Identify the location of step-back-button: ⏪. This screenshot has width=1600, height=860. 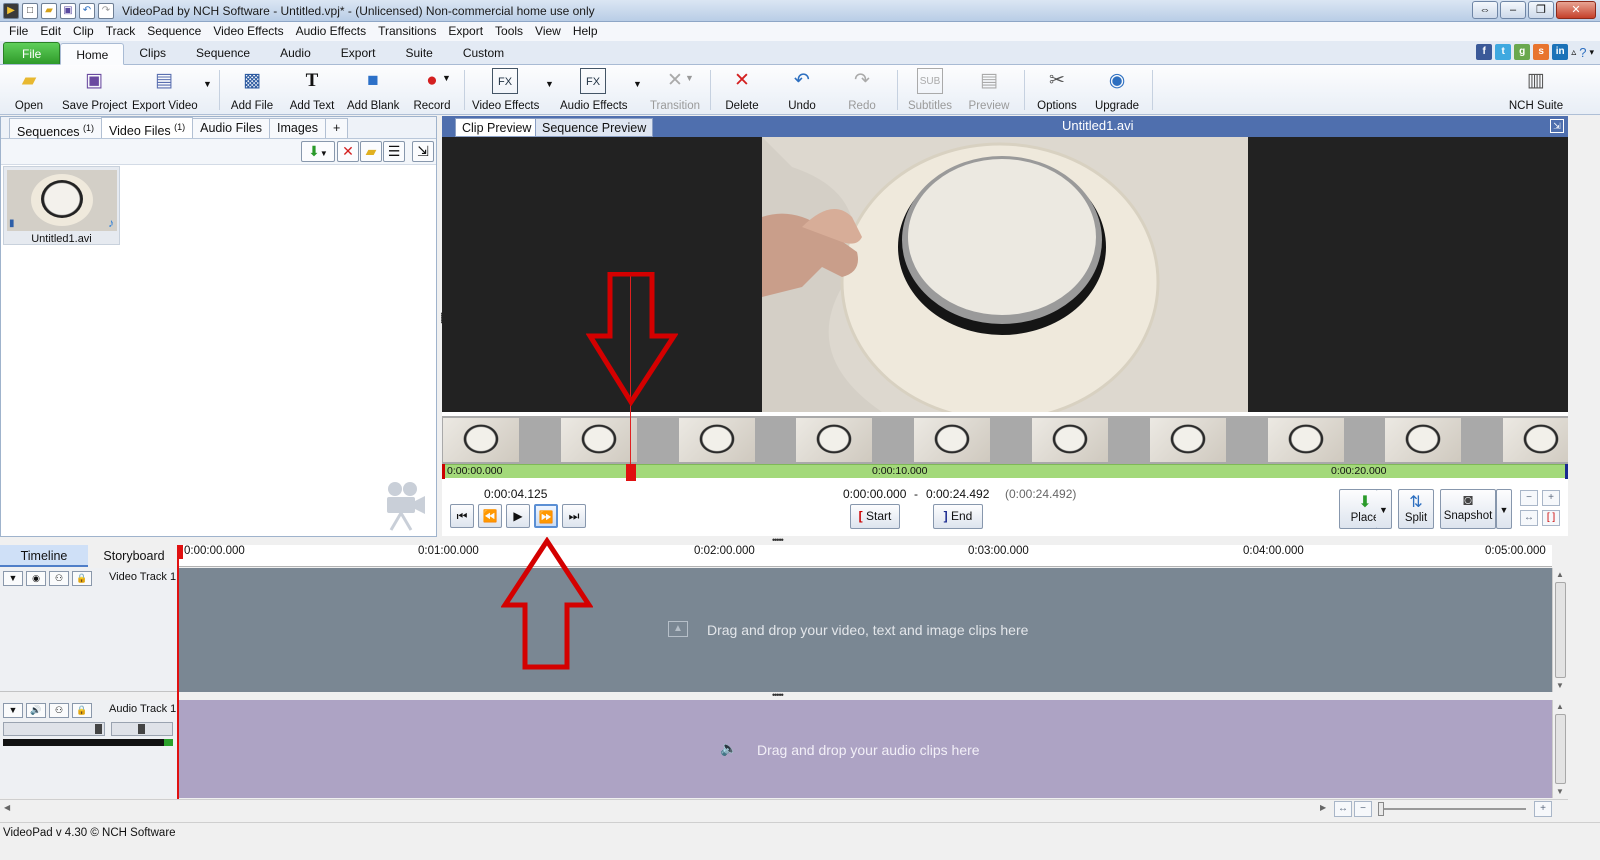
(490, 516).